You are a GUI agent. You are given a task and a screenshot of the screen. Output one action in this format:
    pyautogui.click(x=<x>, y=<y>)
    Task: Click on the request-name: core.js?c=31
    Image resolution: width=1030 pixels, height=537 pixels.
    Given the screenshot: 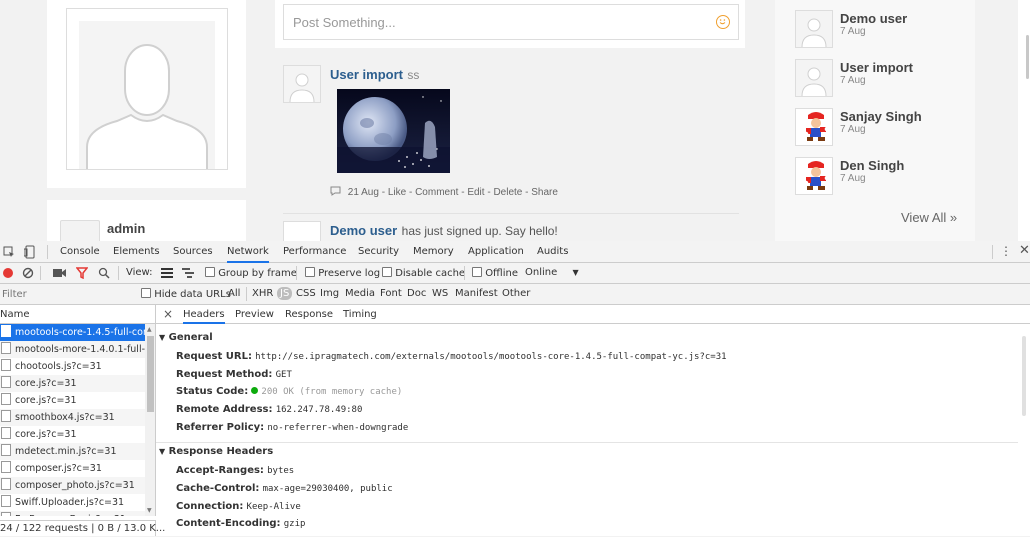 What is the action you would take?
    pyautogui.click(x=46, y=434)
    